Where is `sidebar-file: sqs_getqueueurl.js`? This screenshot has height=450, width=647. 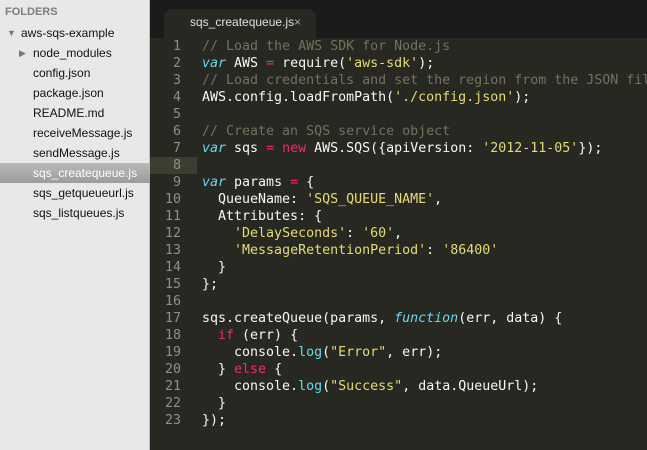 sidebar-file: sqs_getqueueurl.js is located at coordinates (75, 193).